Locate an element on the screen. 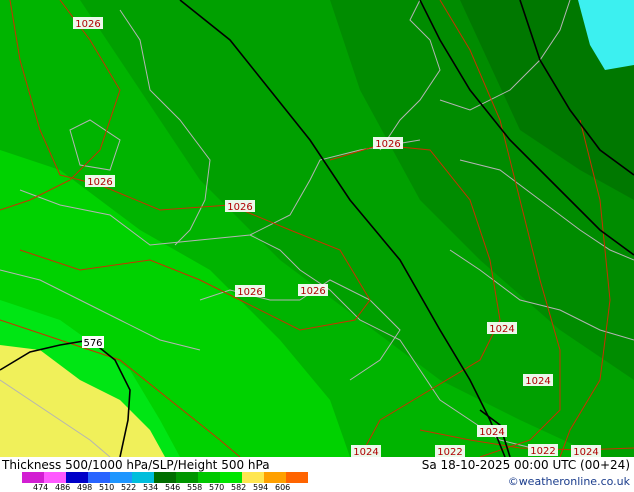  legend-tick-label: 558 is located at coordinates (195, 487).